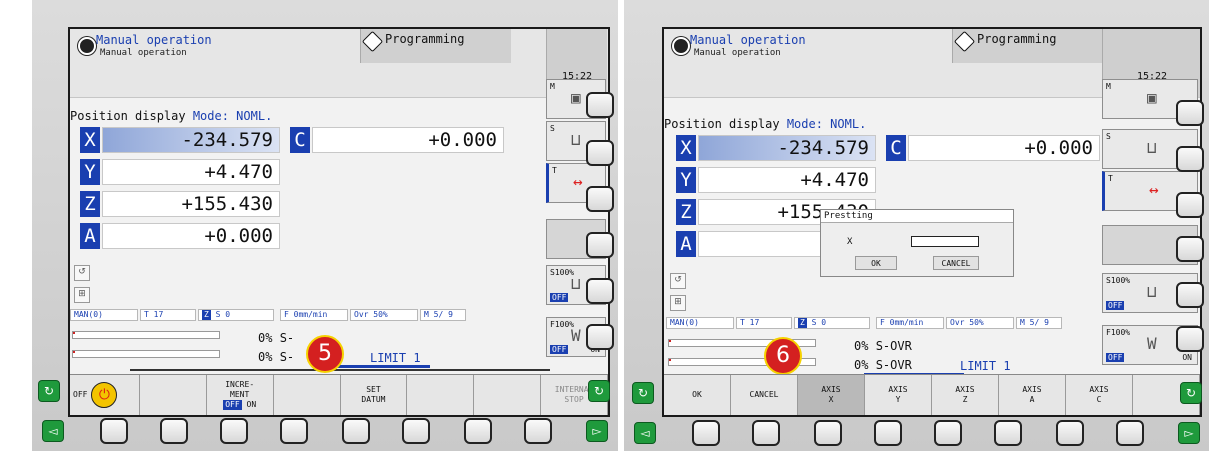 This screenshot has height=451, width=1209. What do you see at coordinates (1032, 395) in the screenshot?
I see `softkey-axis-a: AXIS A` at bounding box center [1032, 395].